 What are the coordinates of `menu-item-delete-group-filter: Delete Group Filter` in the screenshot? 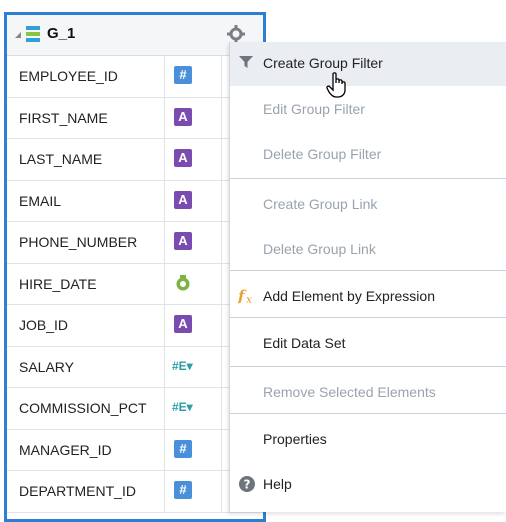 It's located at (368, 155).